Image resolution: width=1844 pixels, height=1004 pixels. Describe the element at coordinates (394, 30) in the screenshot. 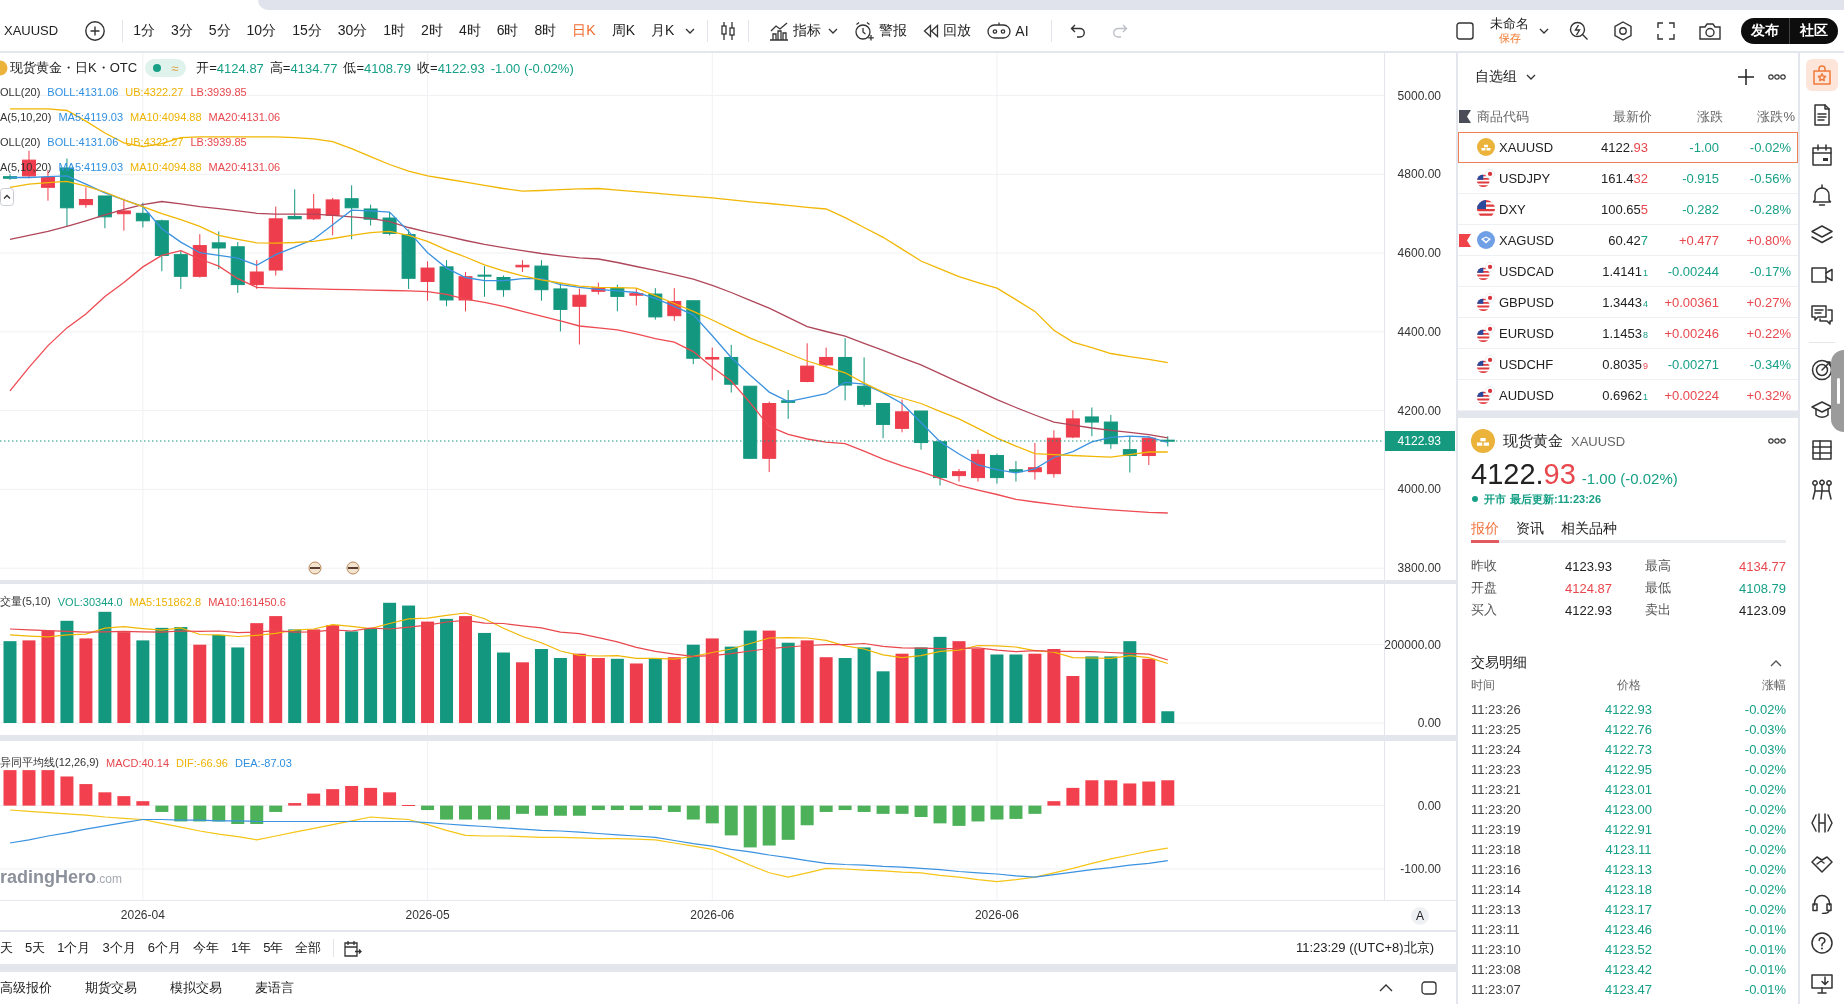

I see `interval-tab: 1时` at that location.